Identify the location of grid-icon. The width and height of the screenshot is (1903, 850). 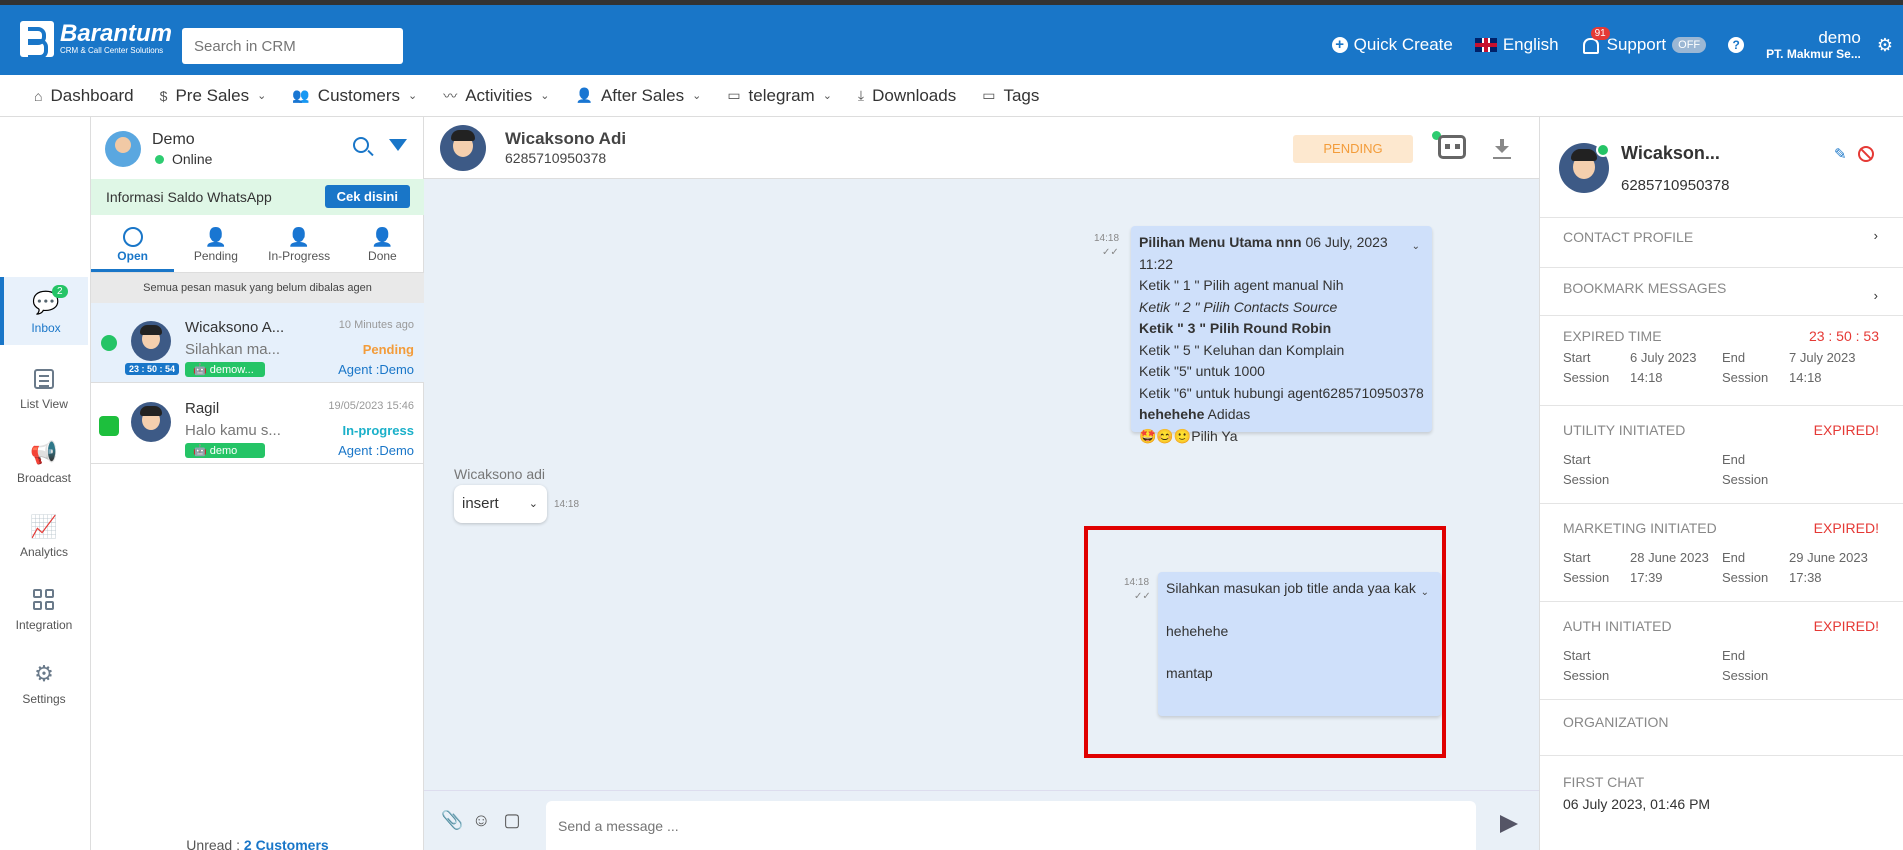
(44, 600).